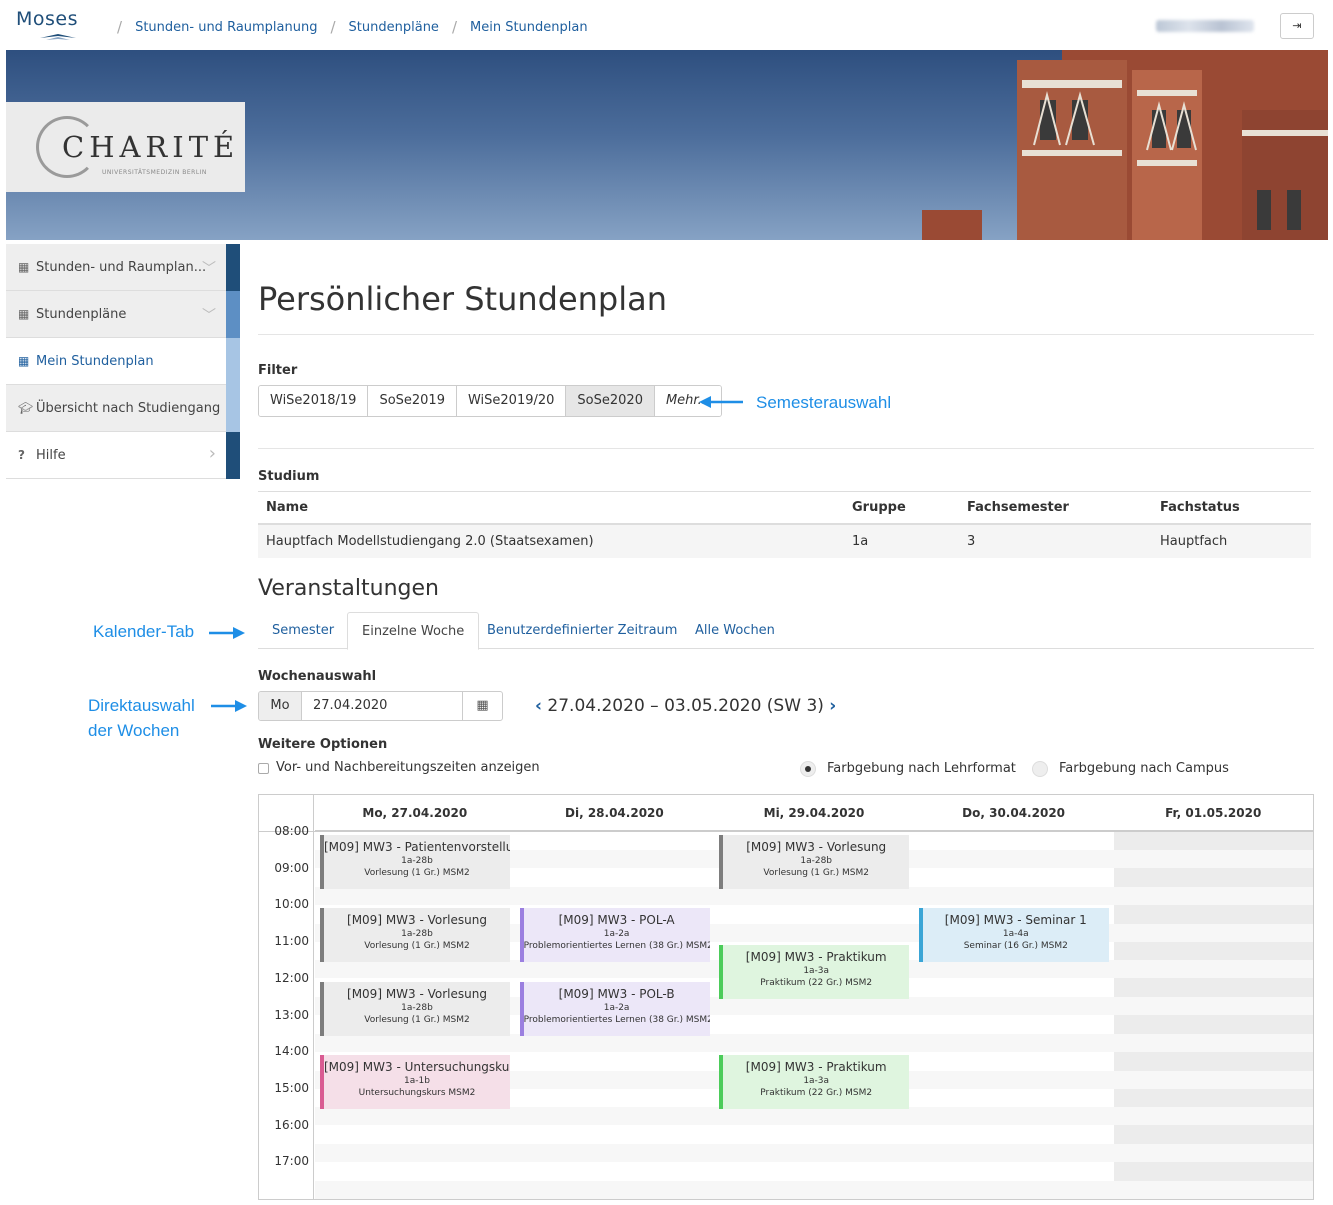 The image size is (1333, 1205). I want to click on sidebar-item-uebersicht-studiengang: 🎓︎ Übersicht nach Studiengang, so click(123, 408).